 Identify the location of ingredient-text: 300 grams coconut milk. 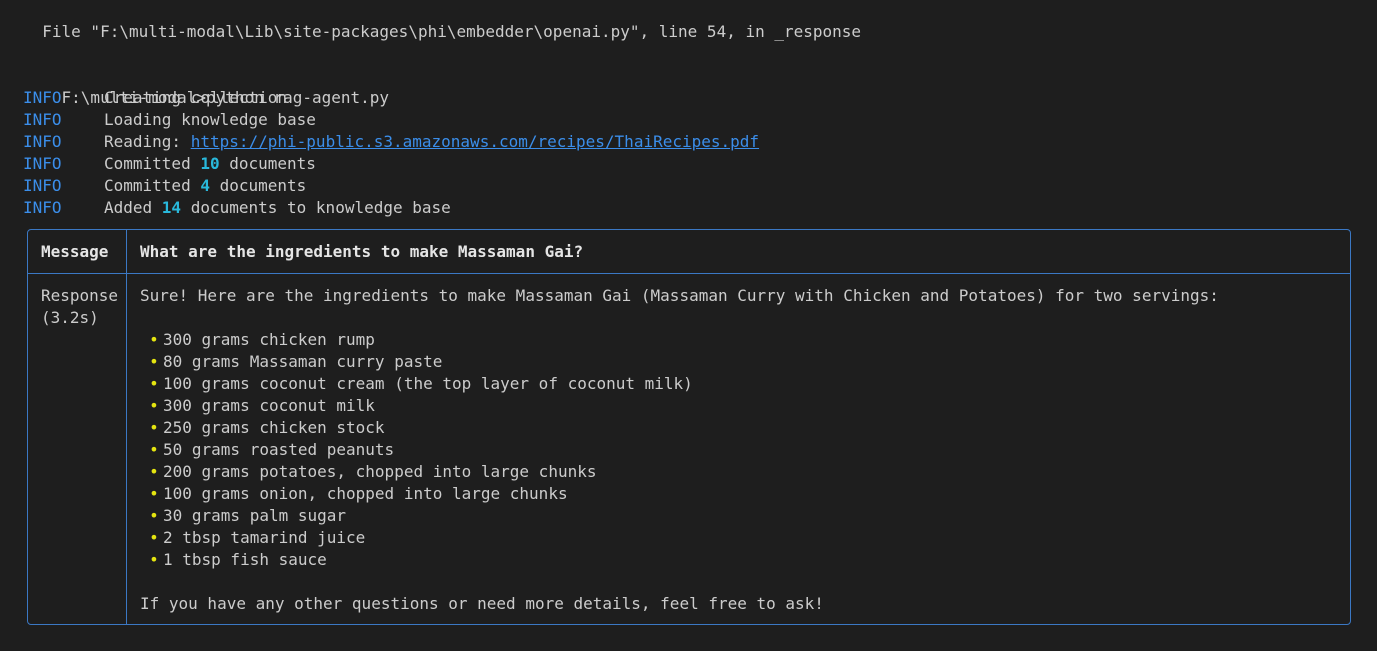
(269, 405).